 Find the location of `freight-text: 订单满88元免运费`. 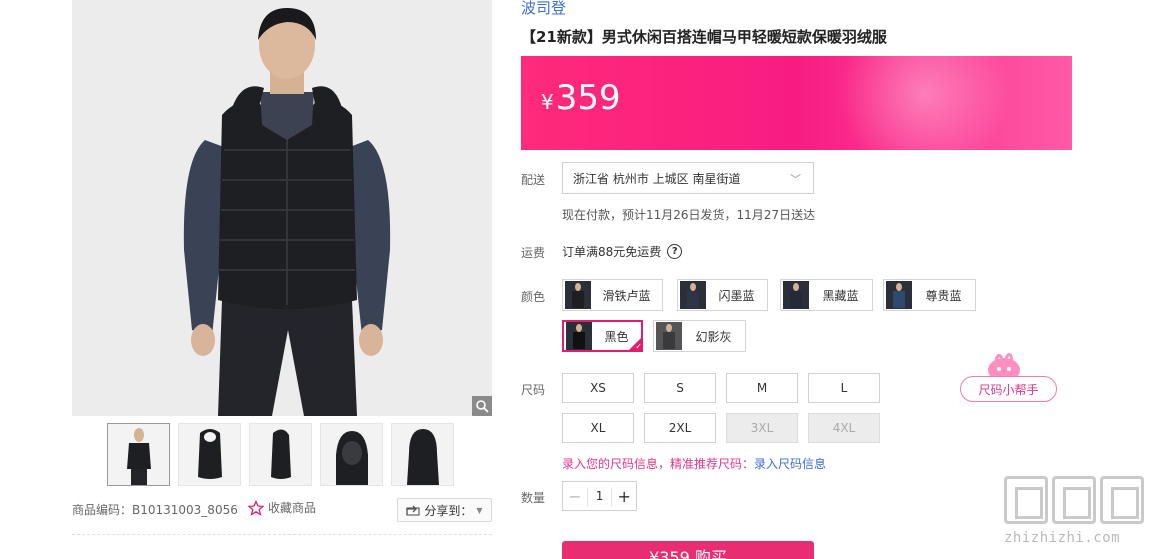

freight-text: 订单满88元免运费 is located at coordinates (612, 252).